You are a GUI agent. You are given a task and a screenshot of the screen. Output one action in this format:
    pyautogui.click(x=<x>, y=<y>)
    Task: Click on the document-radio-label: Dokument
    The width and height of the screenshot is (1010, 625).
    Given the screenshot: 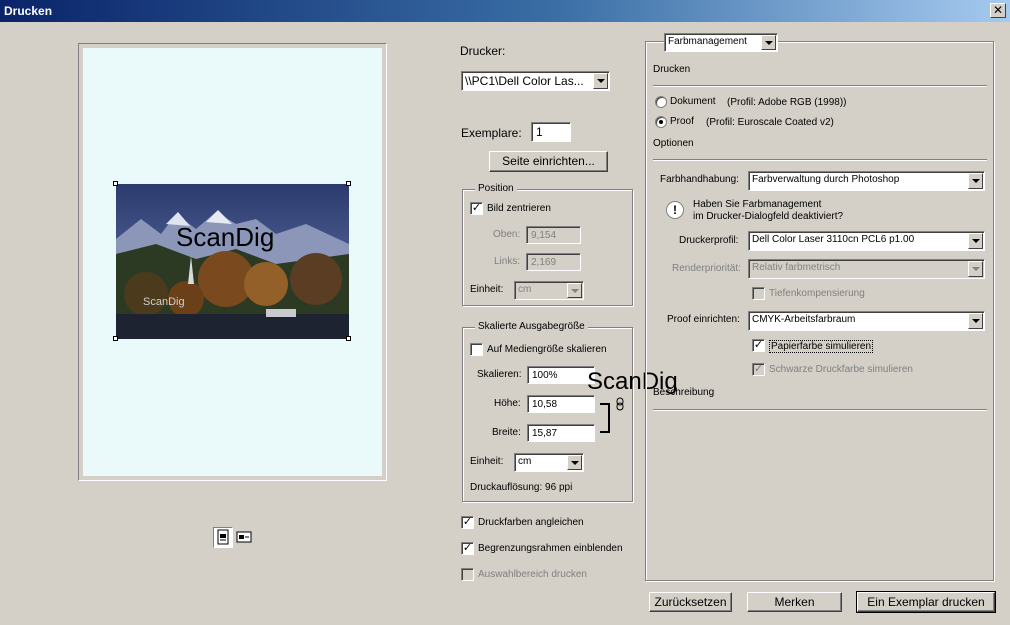 What is the action you would take?
    pyautogui.click(x=693, y=101)
    